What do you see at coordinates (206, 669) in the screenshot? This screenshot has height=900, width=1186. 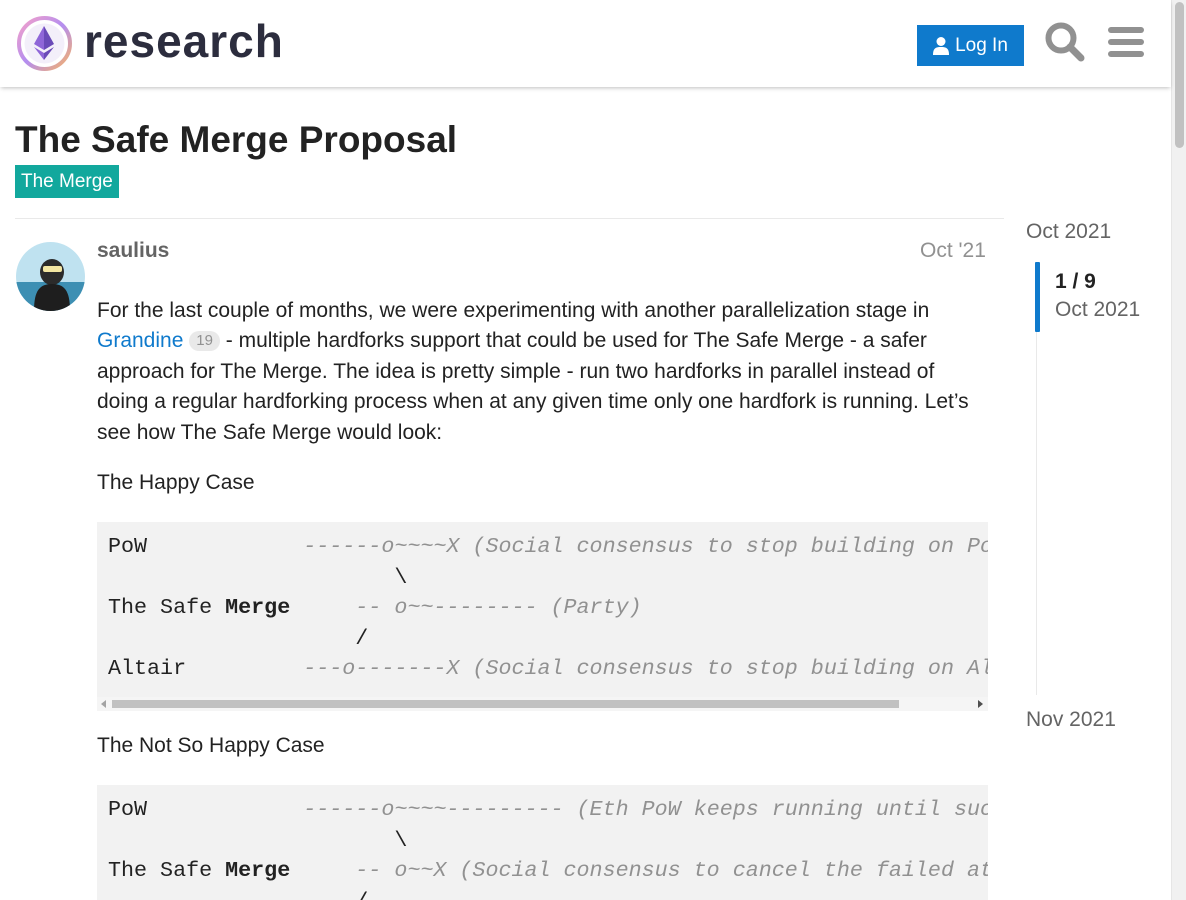 I see `code-text: Altair` at bounding box center [206, 669].